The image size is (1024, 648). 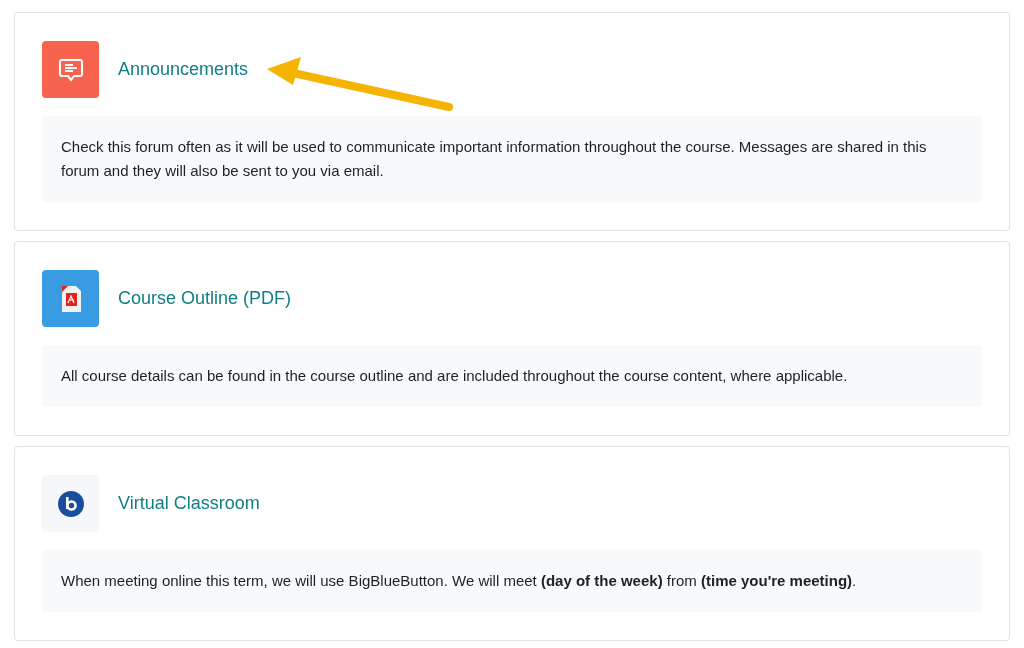 I want to click on activity-link: Virtual Classroom, so click(x=189, y=503).